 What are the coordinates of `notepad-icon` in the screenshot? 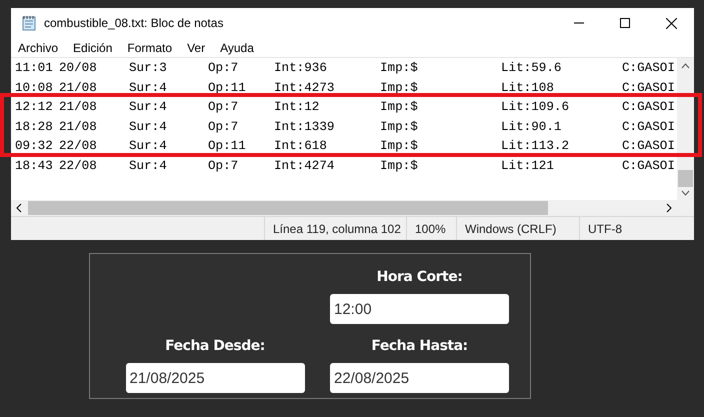 It's located at (29, 23).